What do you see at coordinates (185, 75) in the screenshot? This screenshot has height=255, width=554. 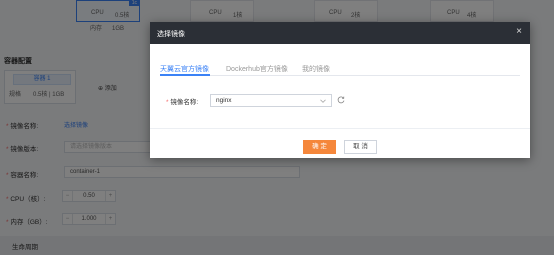 I see `active-tab-indicator` at bounding box center [185, 75].